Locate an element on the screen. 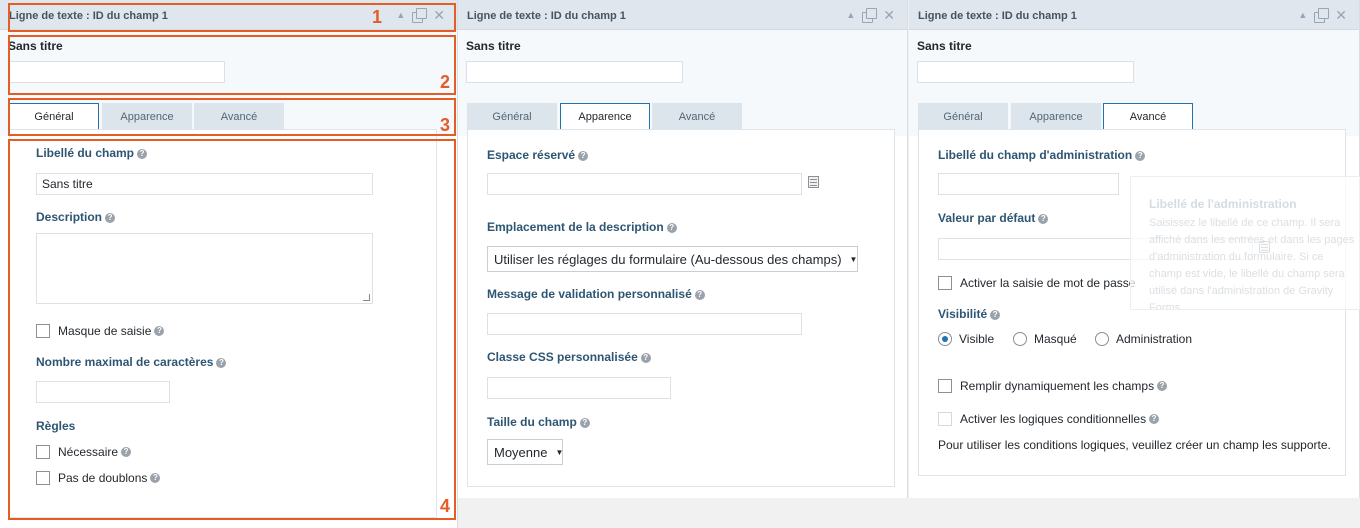 Image resolution: width=1360 pixels, height=528 pixels. visibility-visible-option: Visible is located at coordinates (966, 339).